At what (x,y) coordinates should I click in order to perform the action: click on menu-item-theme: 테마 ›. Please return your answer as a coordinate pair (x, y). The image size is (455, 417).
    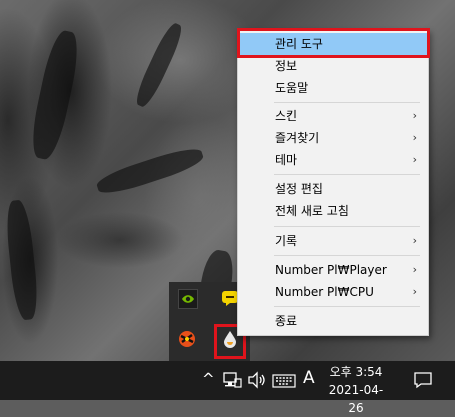
    Looking at the image, I should click on (333, 160).